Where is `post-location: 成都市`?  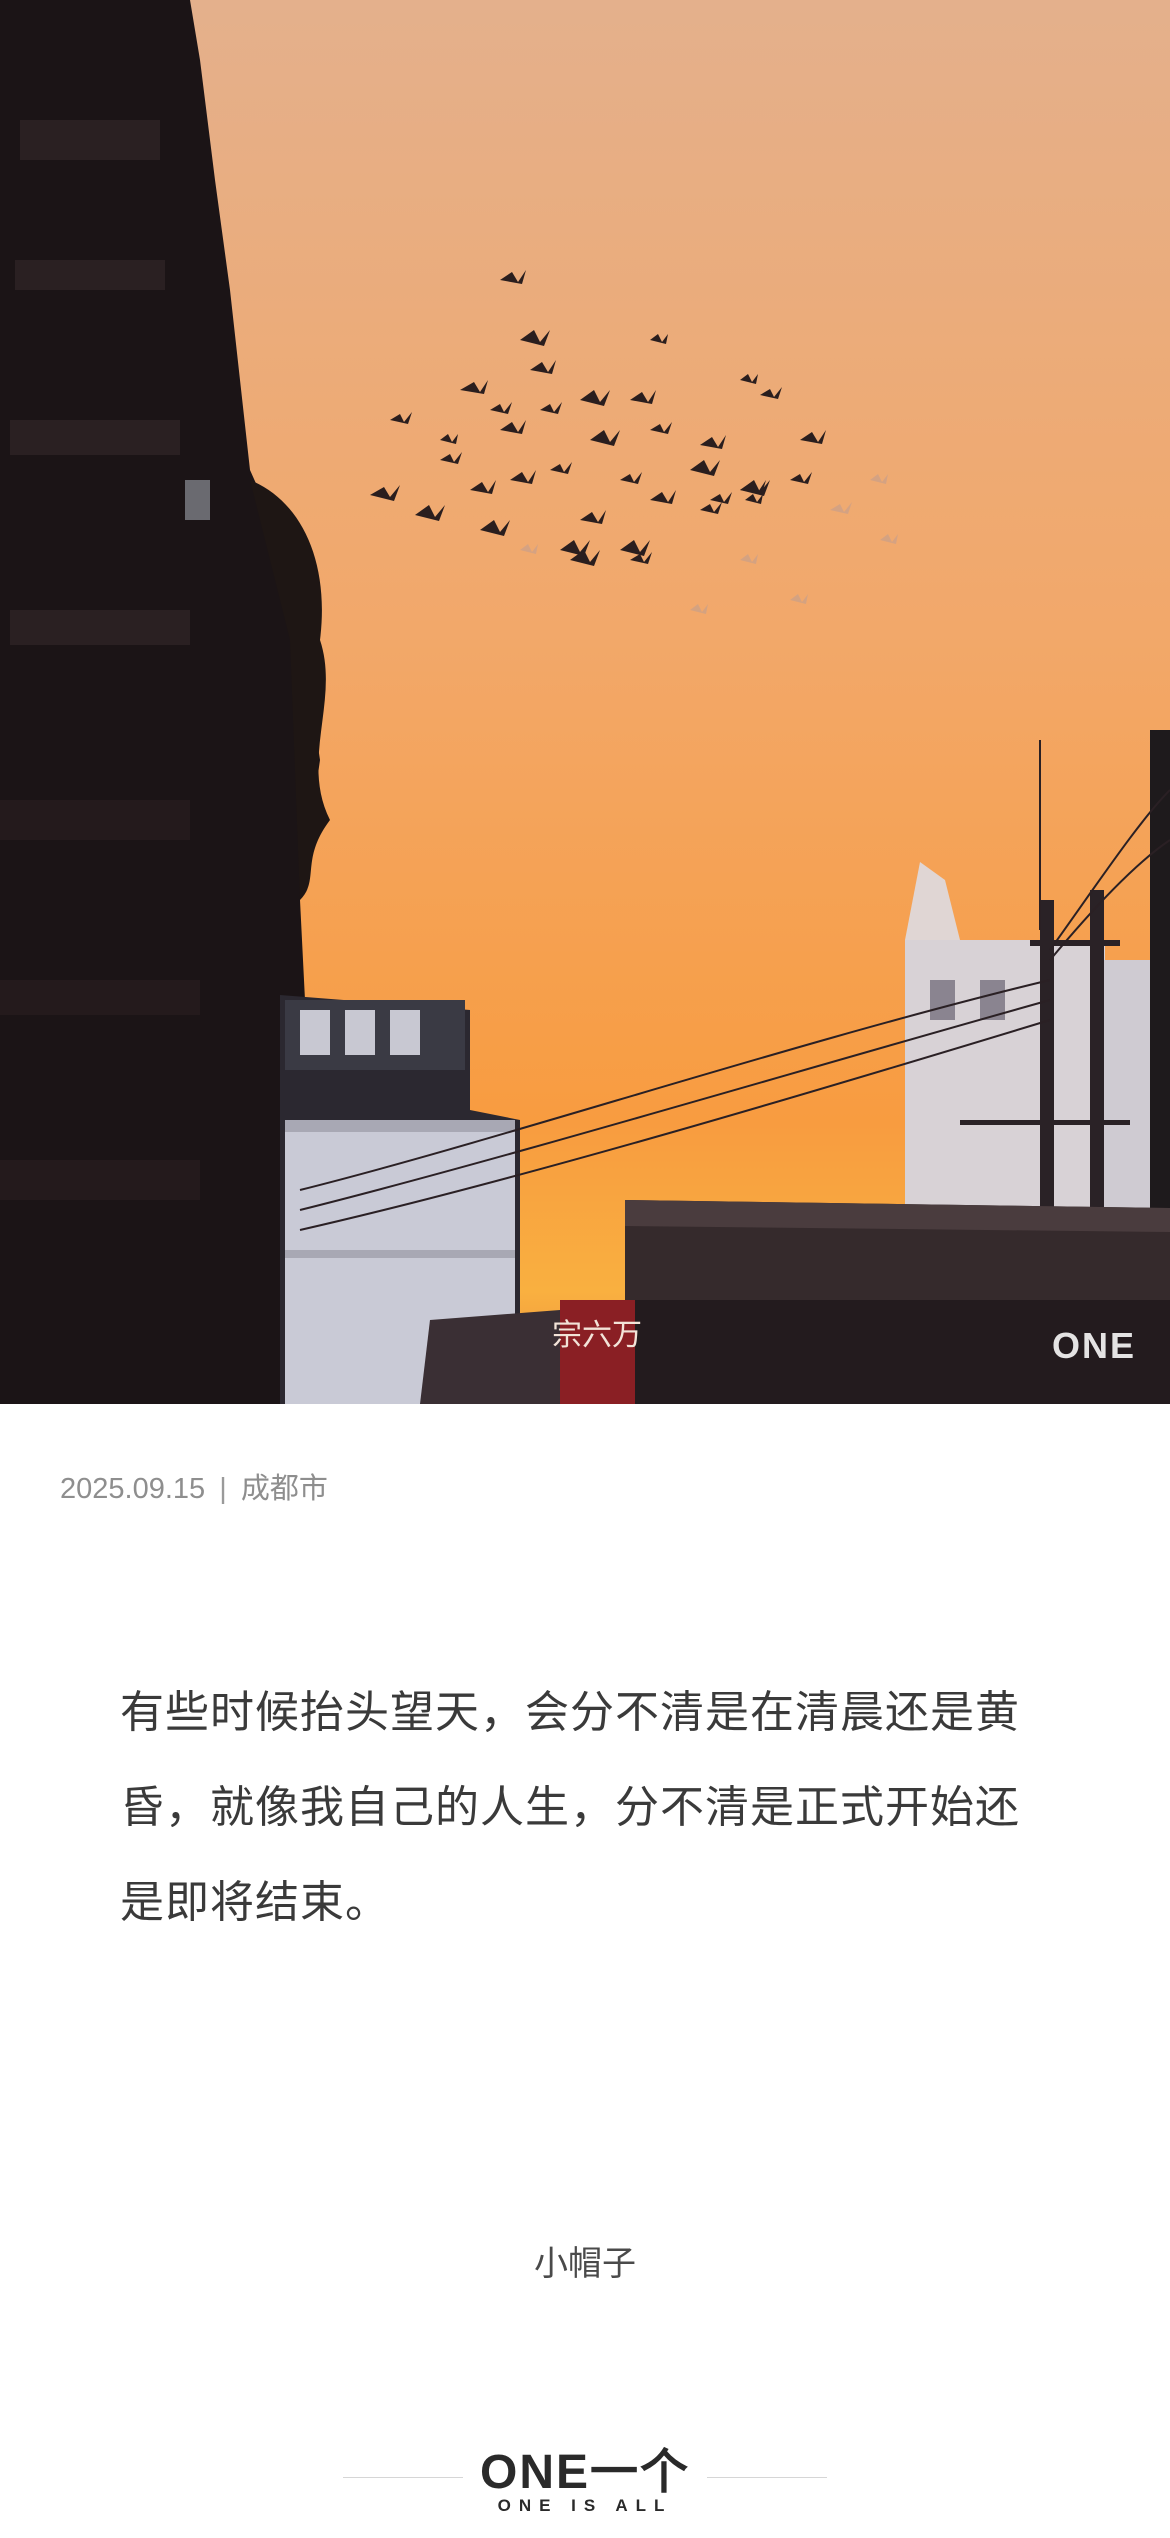 post-location: 成都市 is located at coordinates (284, 1489).